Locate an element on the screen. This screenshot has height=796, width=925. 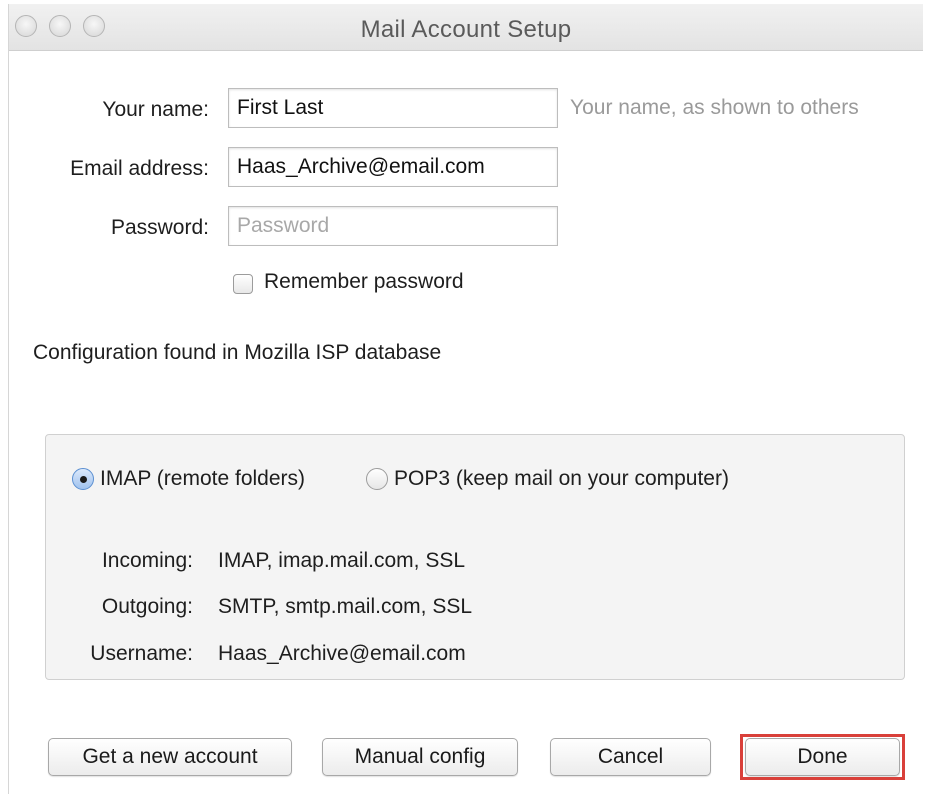
window-title: Mail Account Setup is located at coordinates (466, 29).